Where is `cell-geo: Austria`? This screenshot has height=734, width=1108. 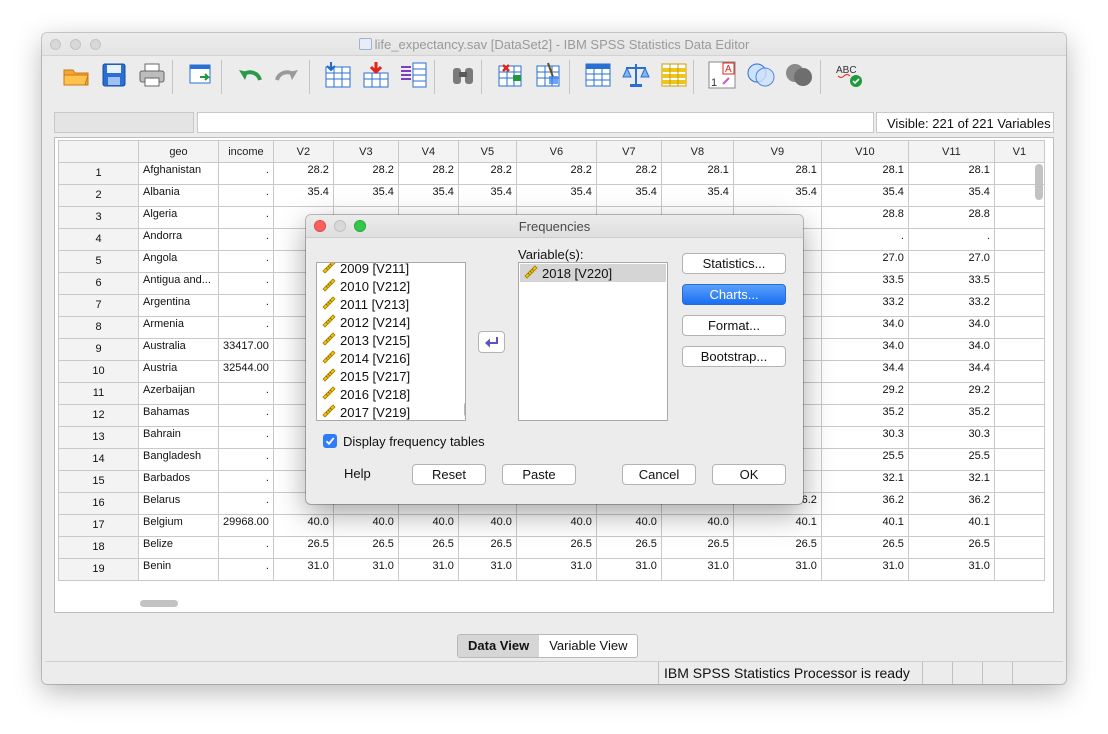
cell-geo: Austria is located at coordinates (178, 371).